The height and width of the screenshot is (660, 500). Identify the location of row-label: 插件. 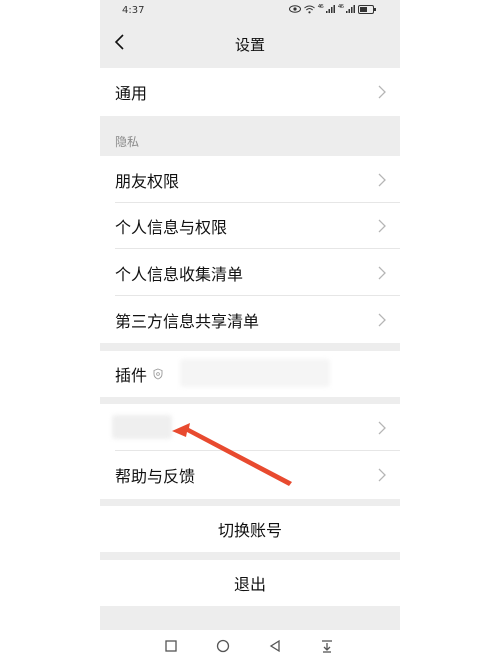
(131, 375).